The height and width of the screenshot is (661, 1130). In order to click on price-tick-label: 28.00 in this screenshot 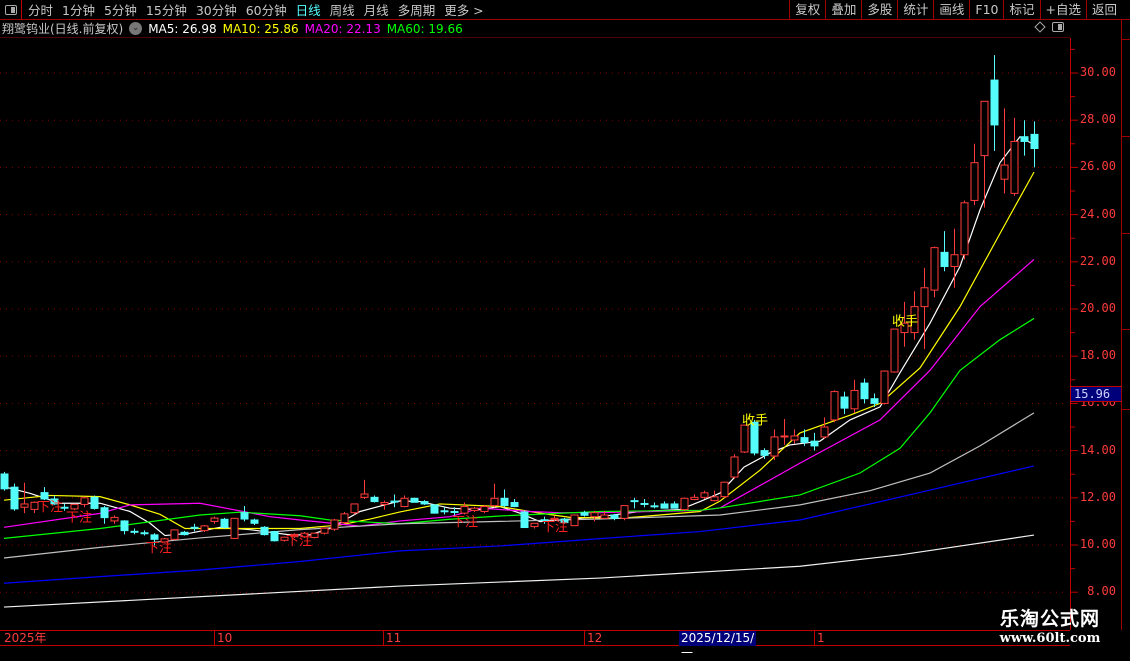, I will do `click(1097, 119)`.